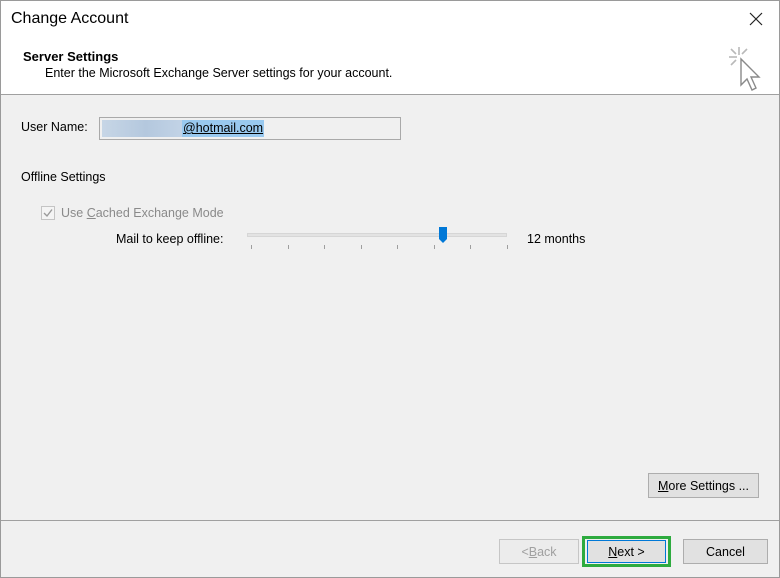  Describe the element at coordinates (539, 551) in the screenshot. I see `back-button: < Back` at that location.